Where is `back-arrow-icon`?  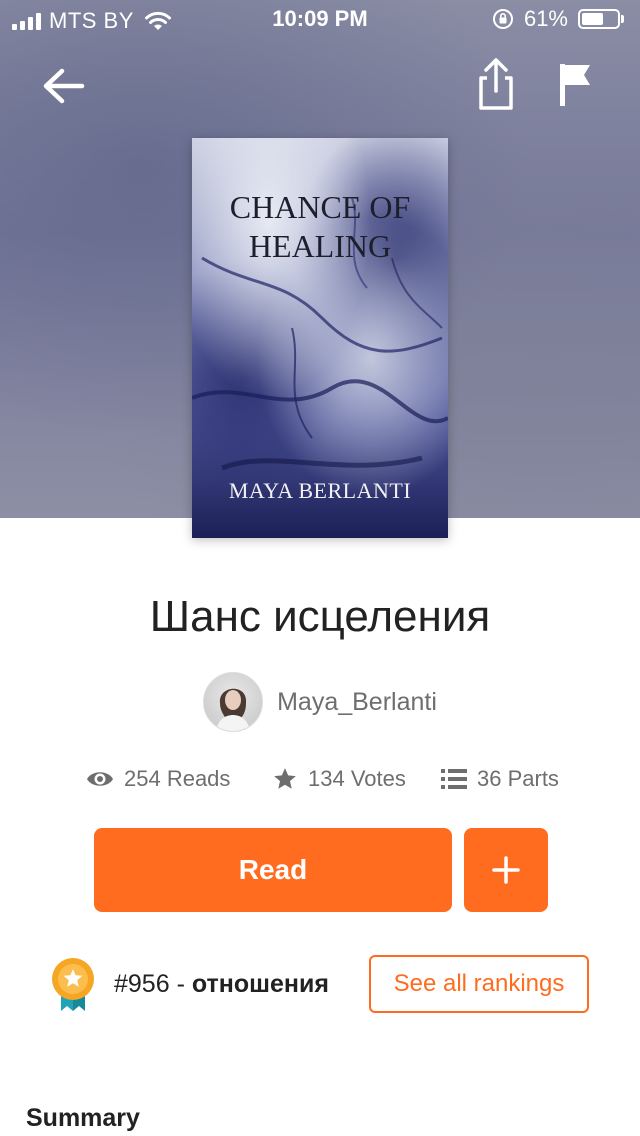 back-arrow-icon is located at coordinates (64, 86).